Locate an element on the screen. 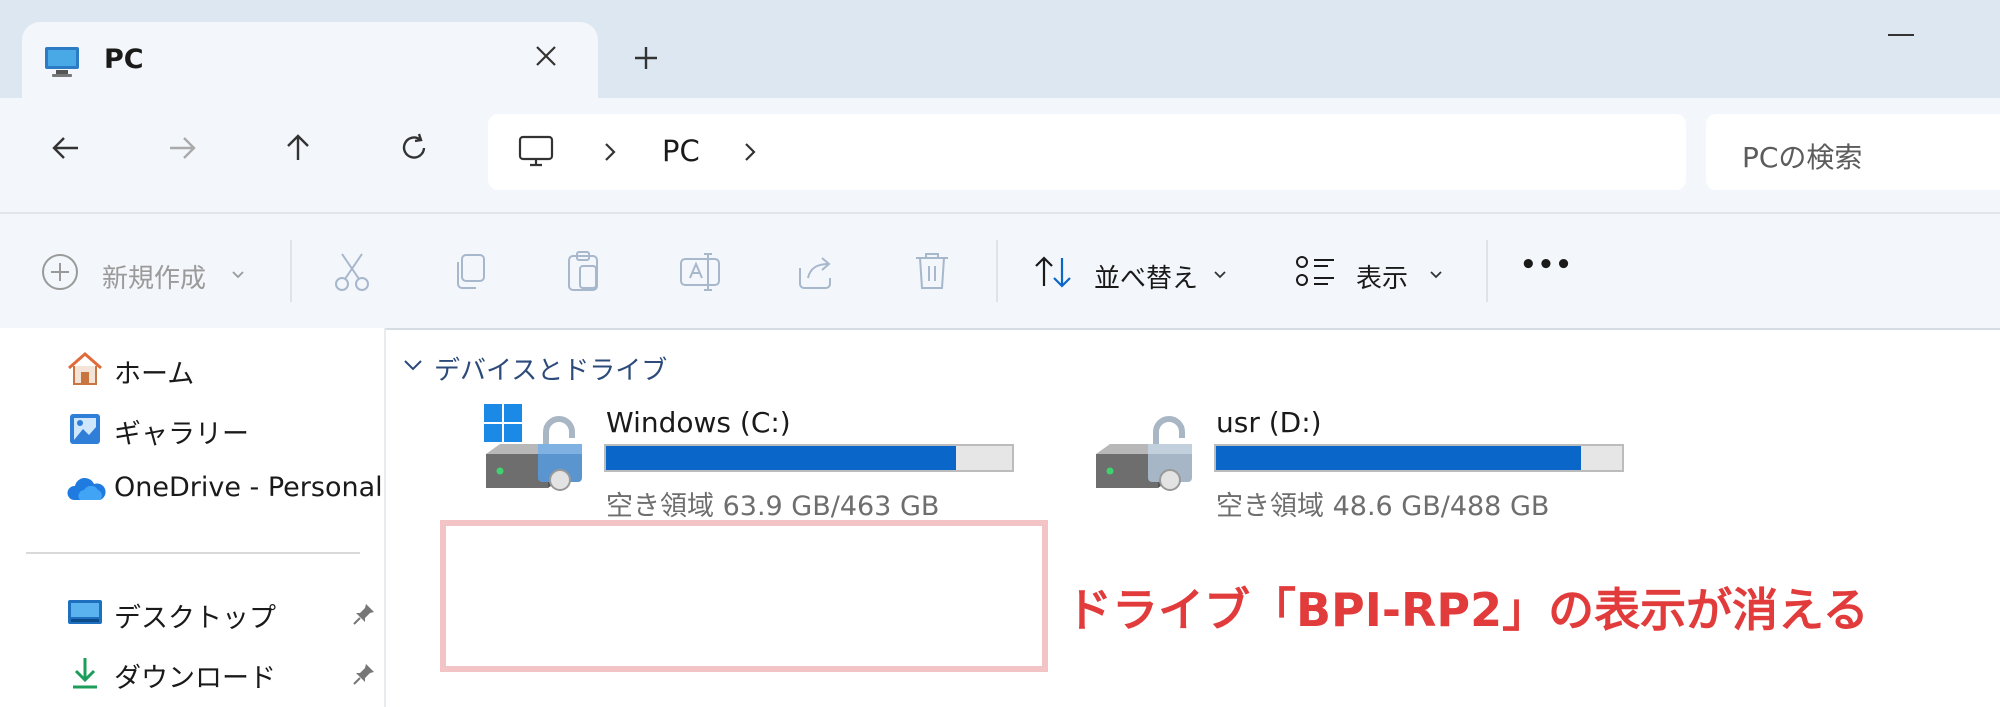  sidebar-item-label: OneDrive - Personal is located at coordinates (248, 487).